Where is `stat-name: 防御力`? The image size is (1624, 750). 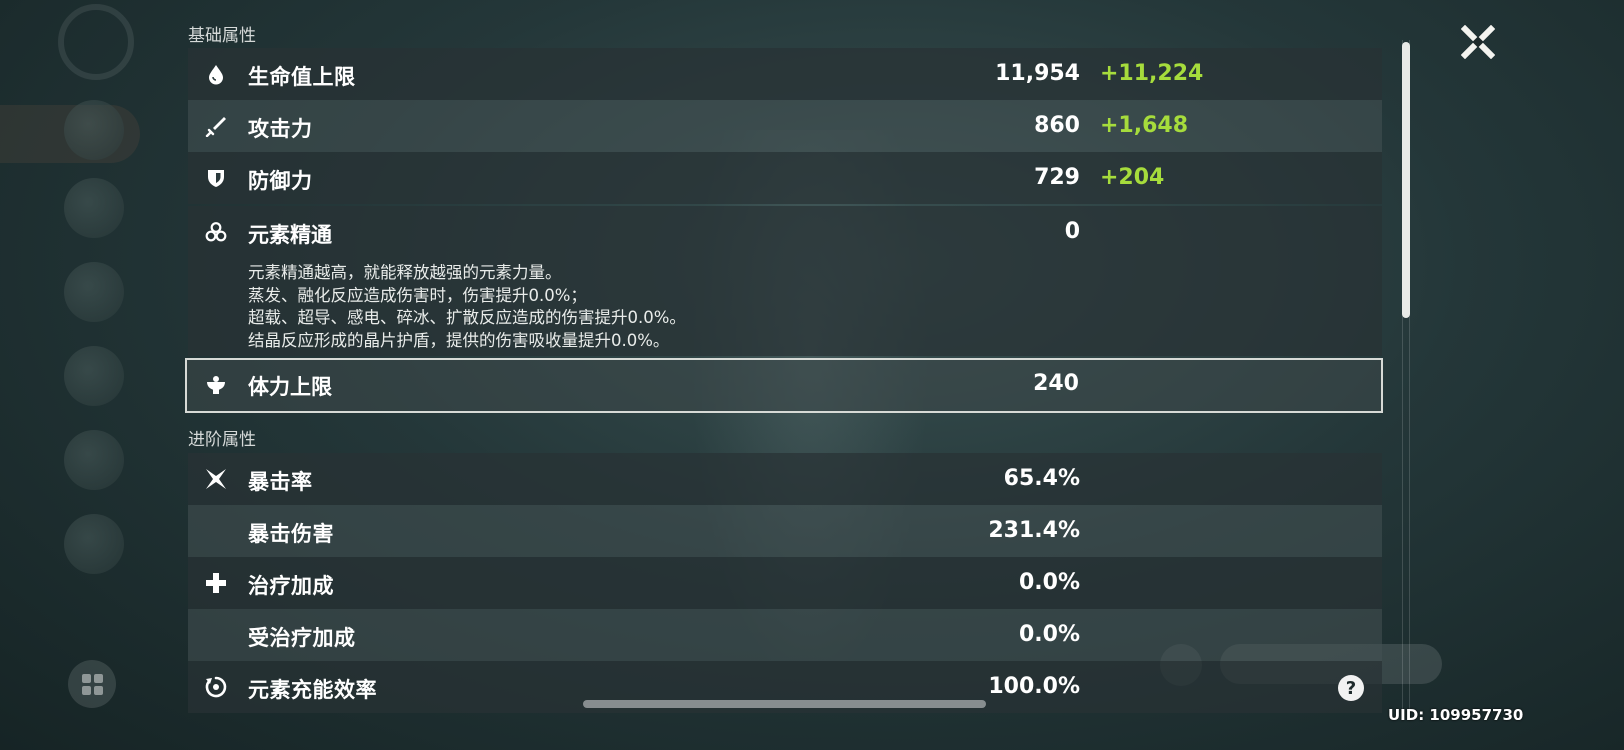
stat-name: 防御力 is located at coordinates (280, 181).